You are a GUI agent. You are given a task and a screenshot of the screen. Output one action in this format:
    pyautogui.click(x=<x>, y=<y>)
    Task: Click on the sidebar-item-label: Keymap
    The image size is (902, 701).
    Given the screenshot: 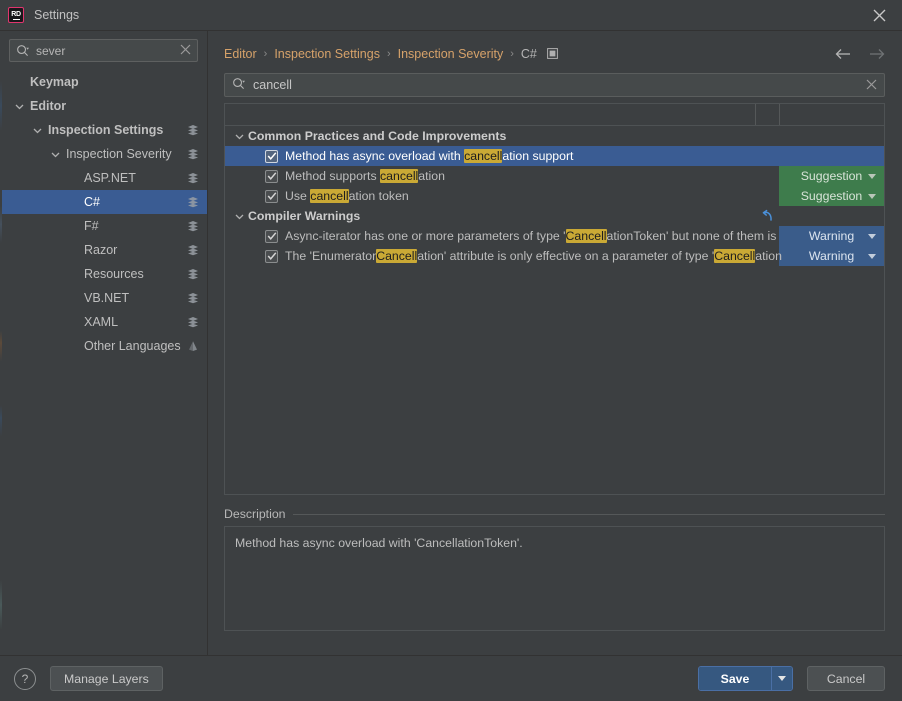 What is the action you would take?
    pyautogui.click(x=54, y=82)
    